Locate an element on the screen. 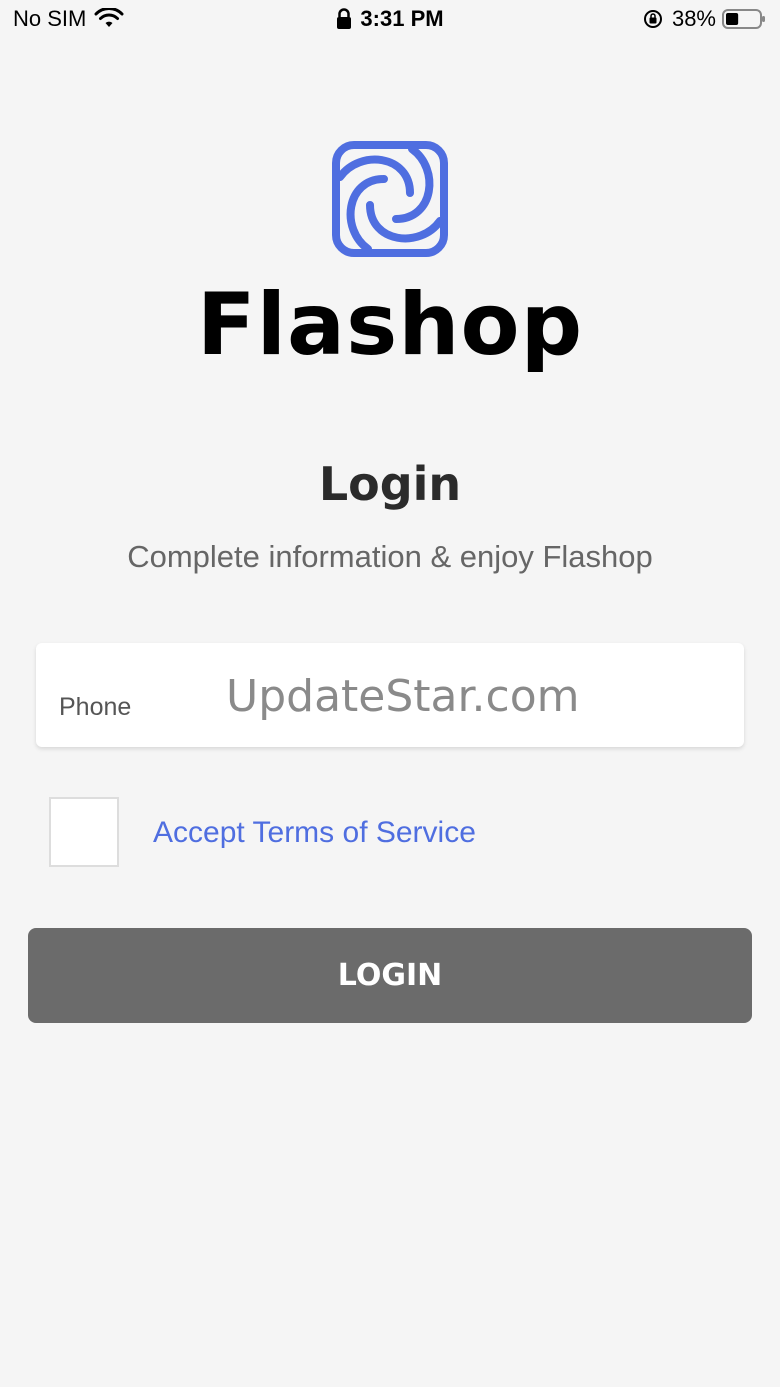 This screenshot has height=1387, width=780. page-subtitle: Complete information & enjoy Flashop is located at coordinates (390, 556).